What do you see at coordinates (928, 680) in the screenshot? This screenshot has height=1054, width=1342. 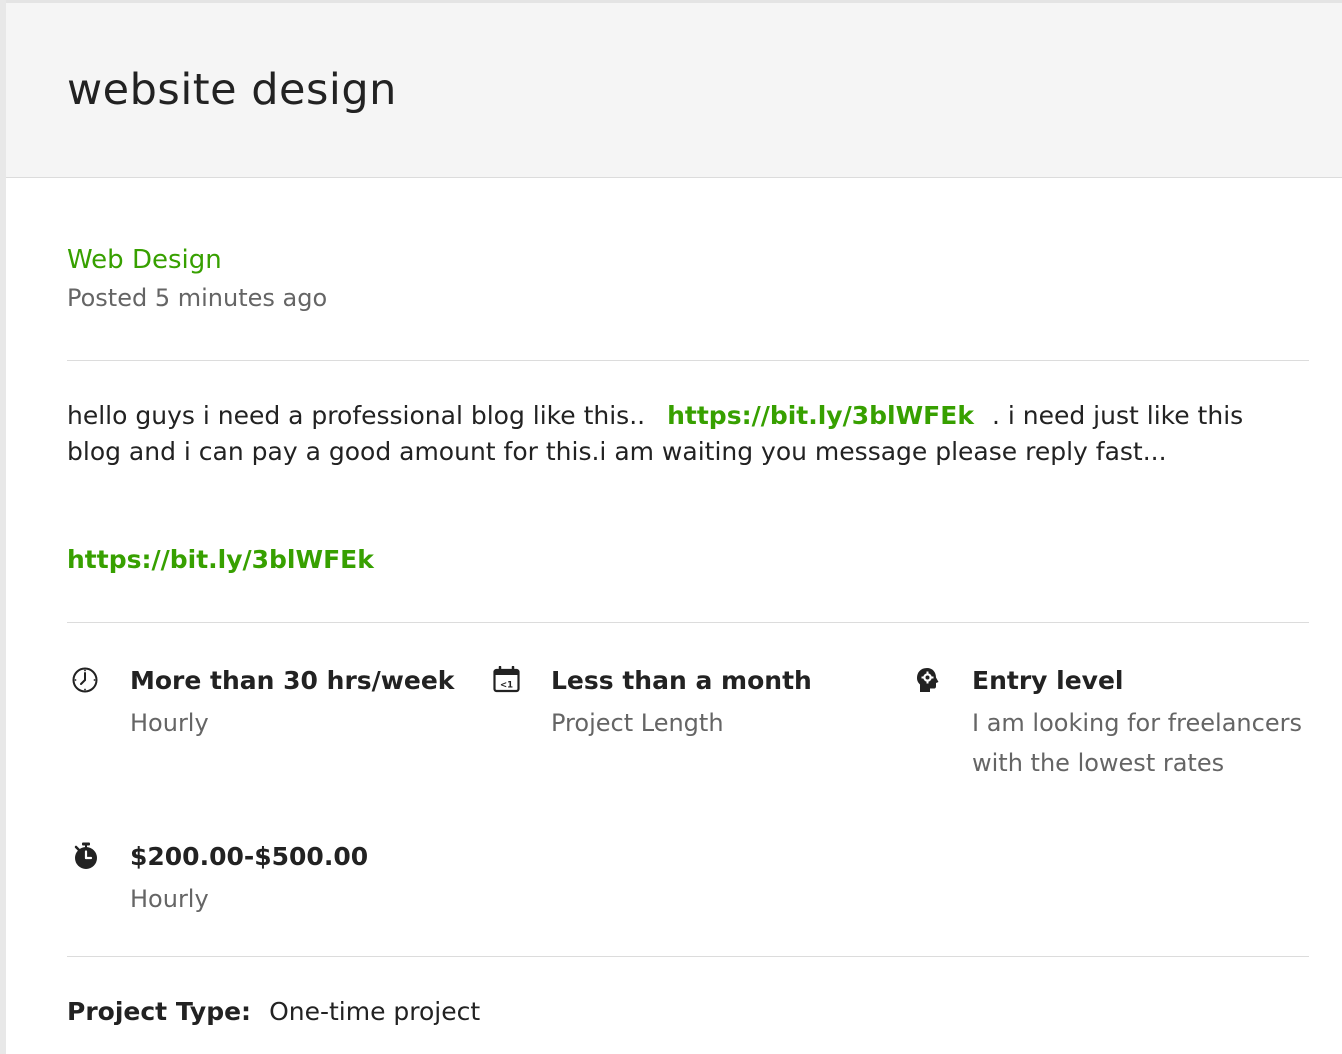 I see `head-gear-icon` at bounding box center [928, 680].